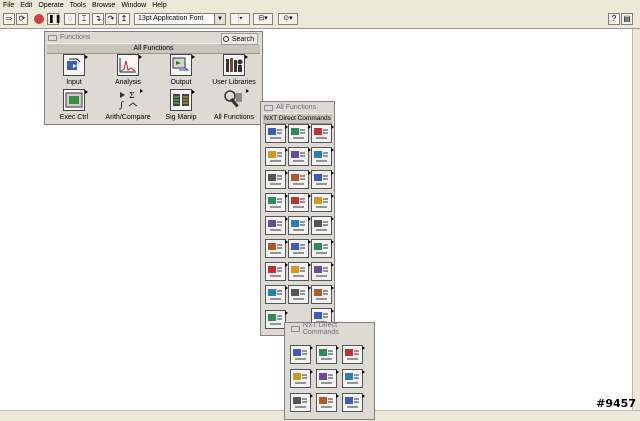 This screenshot has height=421, width=640. I want to click on nxt-sub-palette-header-label: NXT Direct Commands, so click(320, 328).